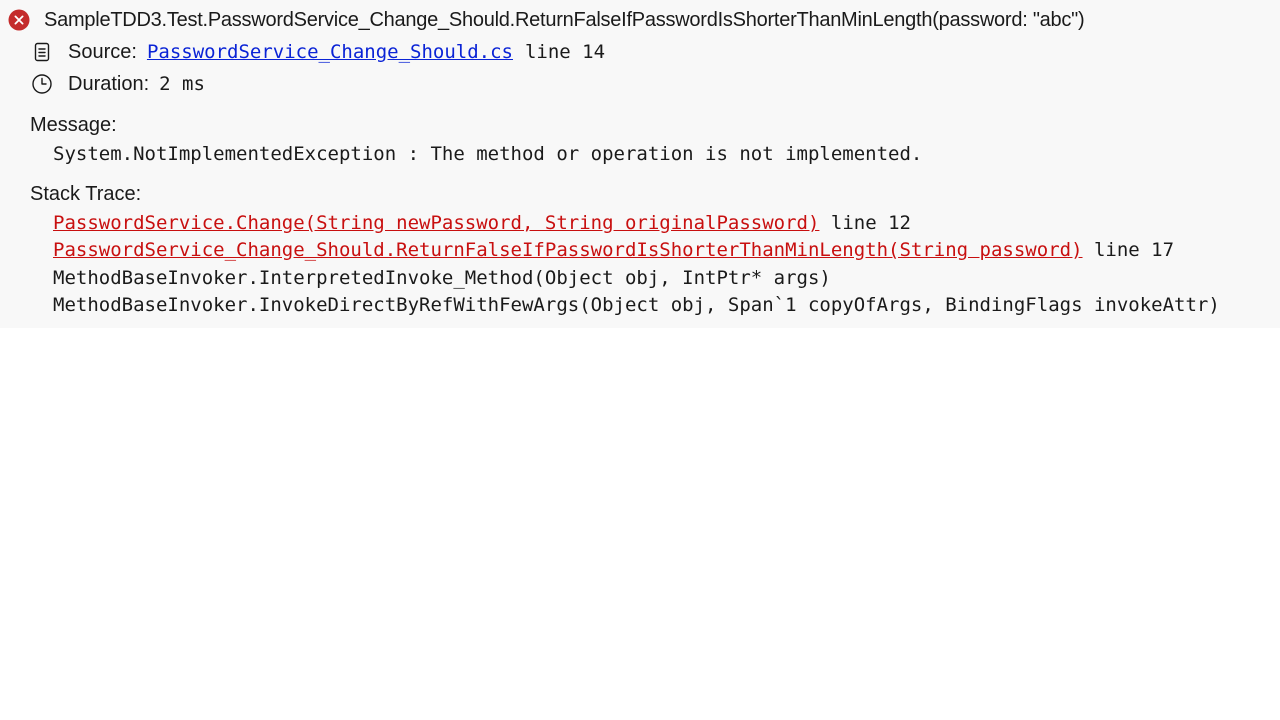 The image size is (1280, 720). I want to click on duration-label: Duration:, so click(109, 83).